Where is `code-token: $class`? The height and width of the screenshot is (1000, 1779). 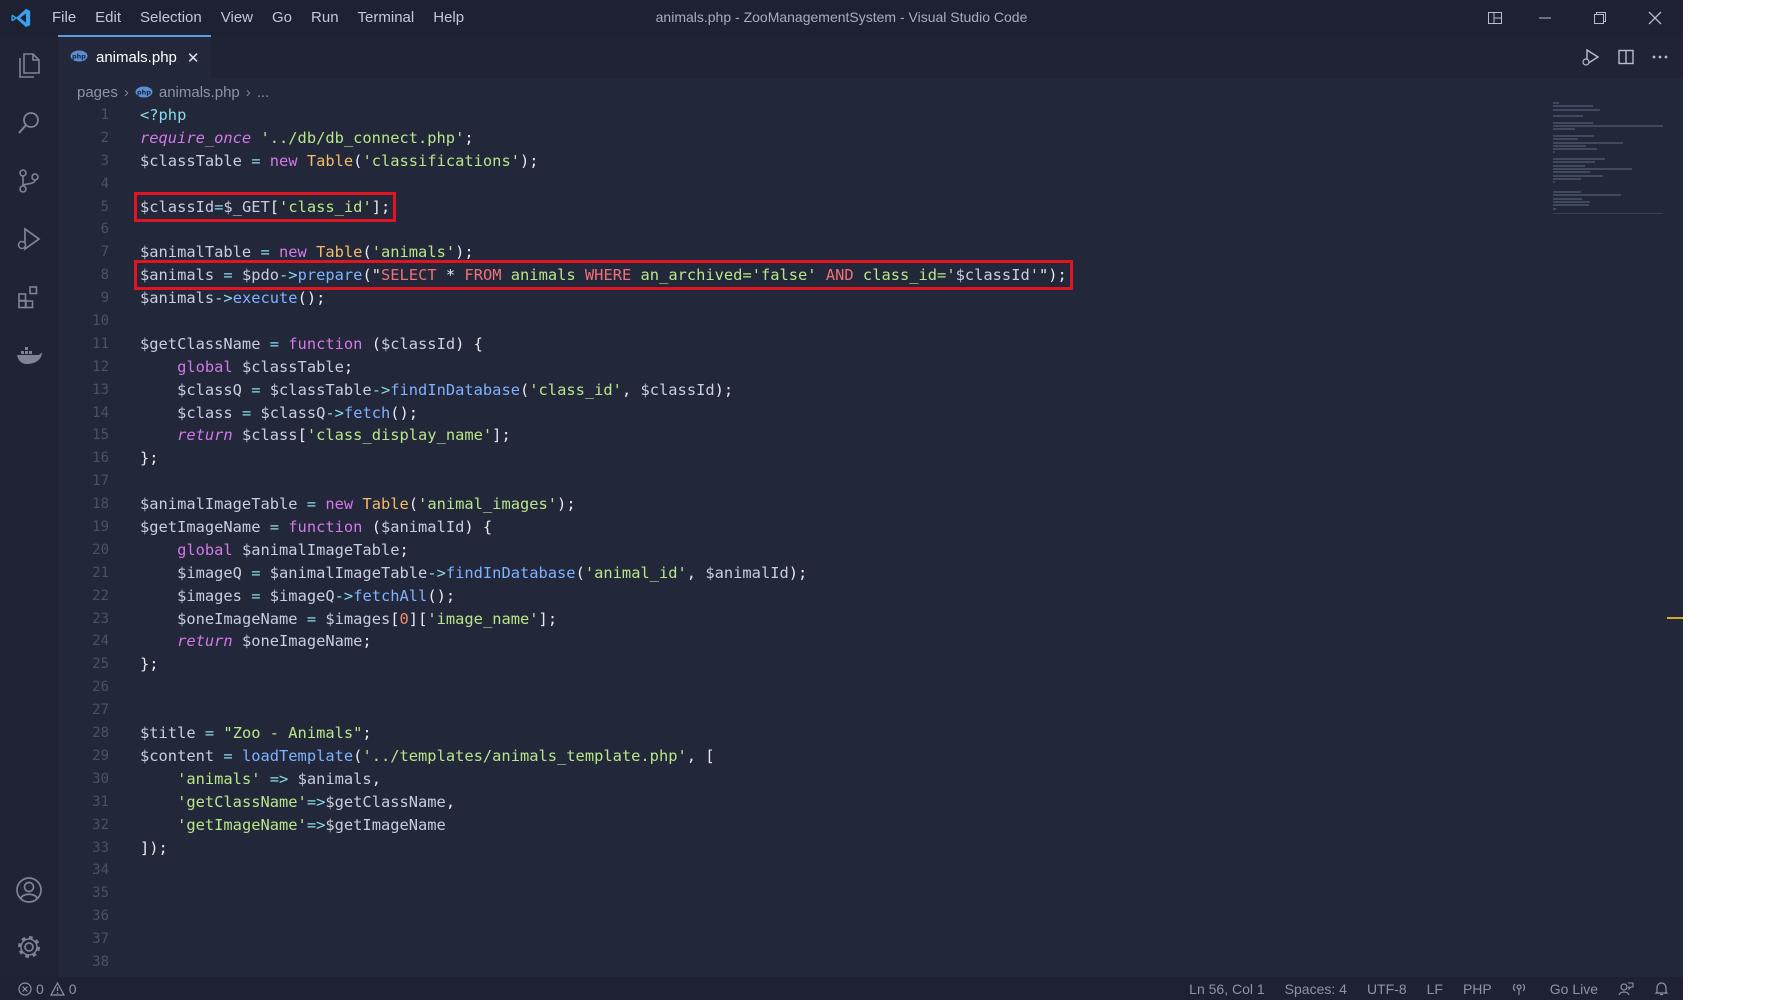 code-token: $class is located at coordinates (205, 412).